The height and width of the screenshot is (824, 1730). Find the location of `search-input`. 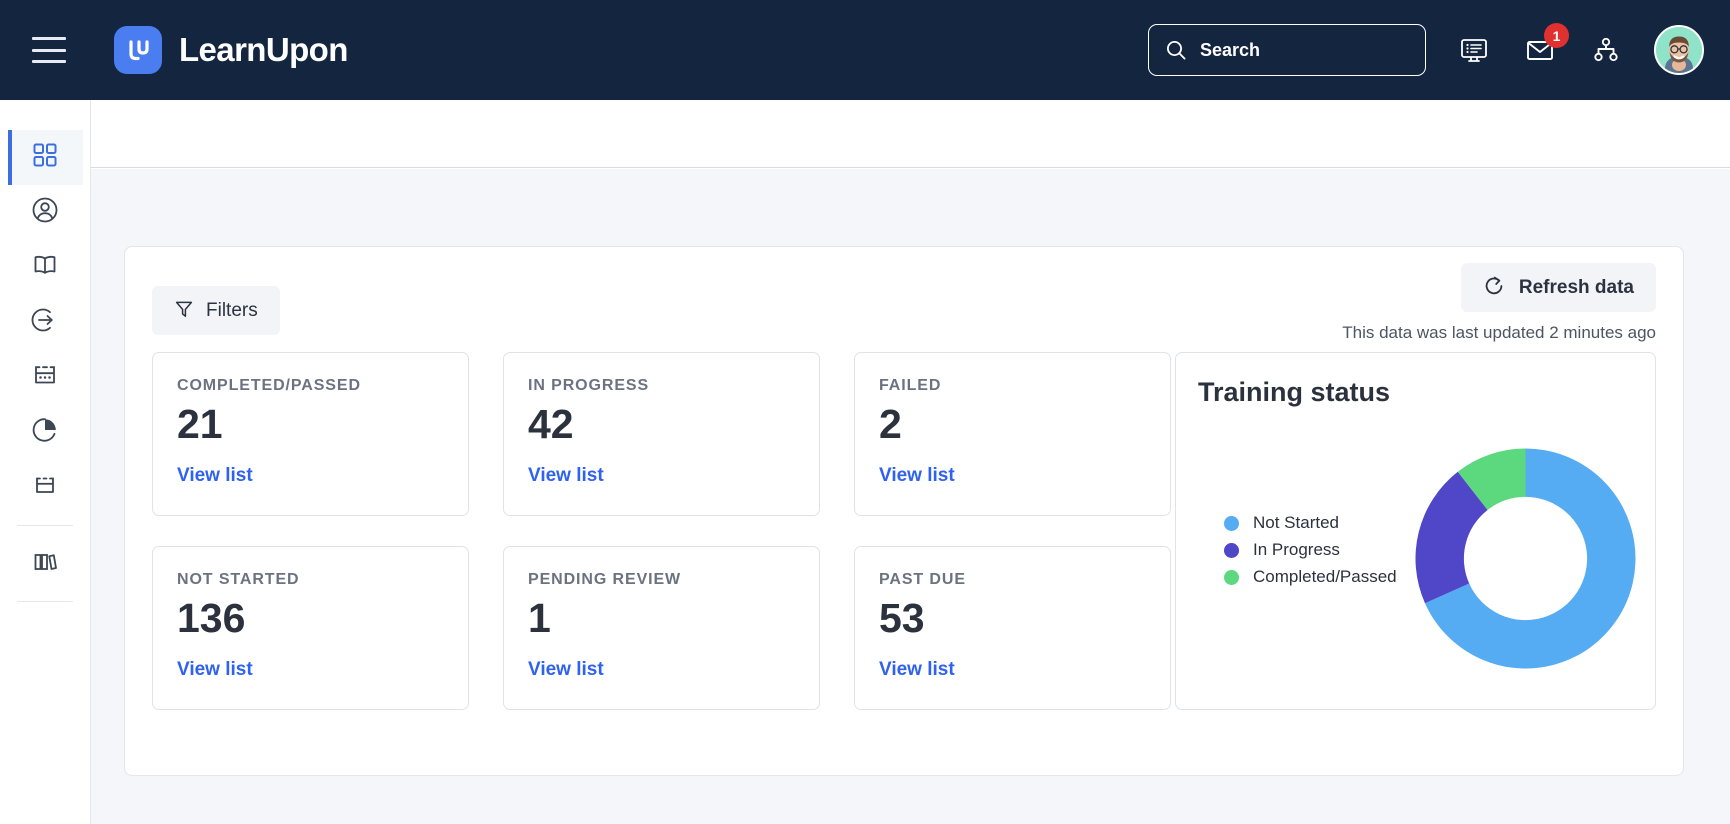

search-input is located at coordinates (1300, 50).